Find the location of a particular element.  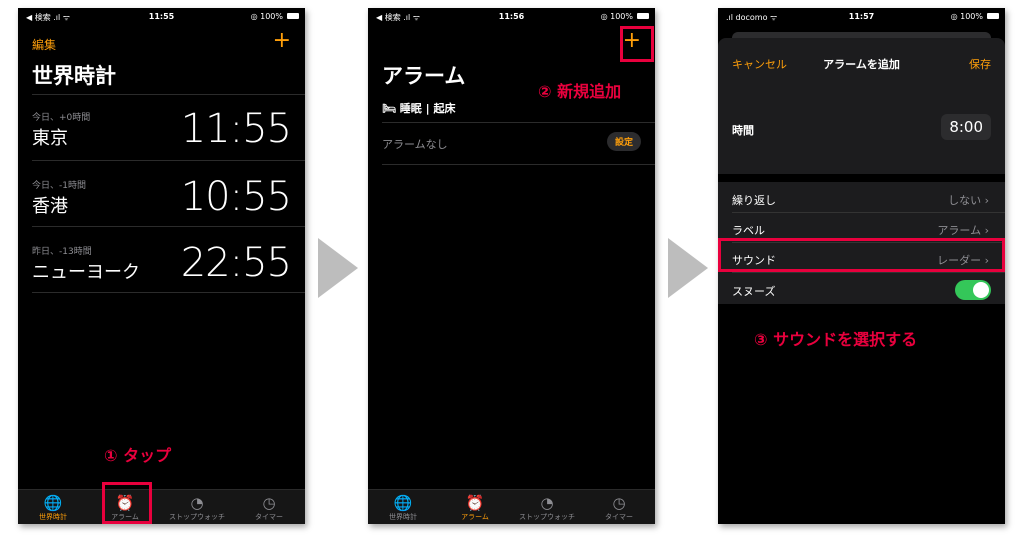

repeat-value: しない › is located at coordinates (968, 200).